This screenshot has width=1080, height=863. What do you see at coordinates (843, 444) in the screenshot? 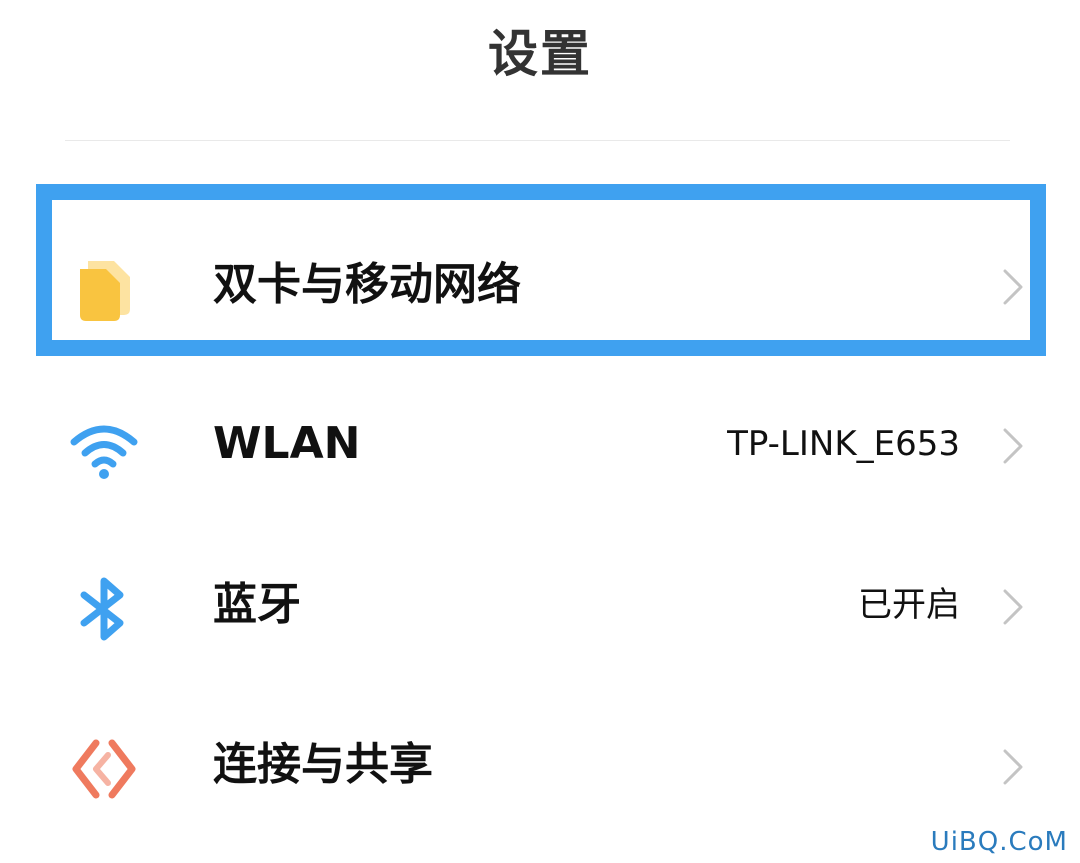
I see `settings-item-value: TP-LINK_E653` at bounding box center [843, 444].